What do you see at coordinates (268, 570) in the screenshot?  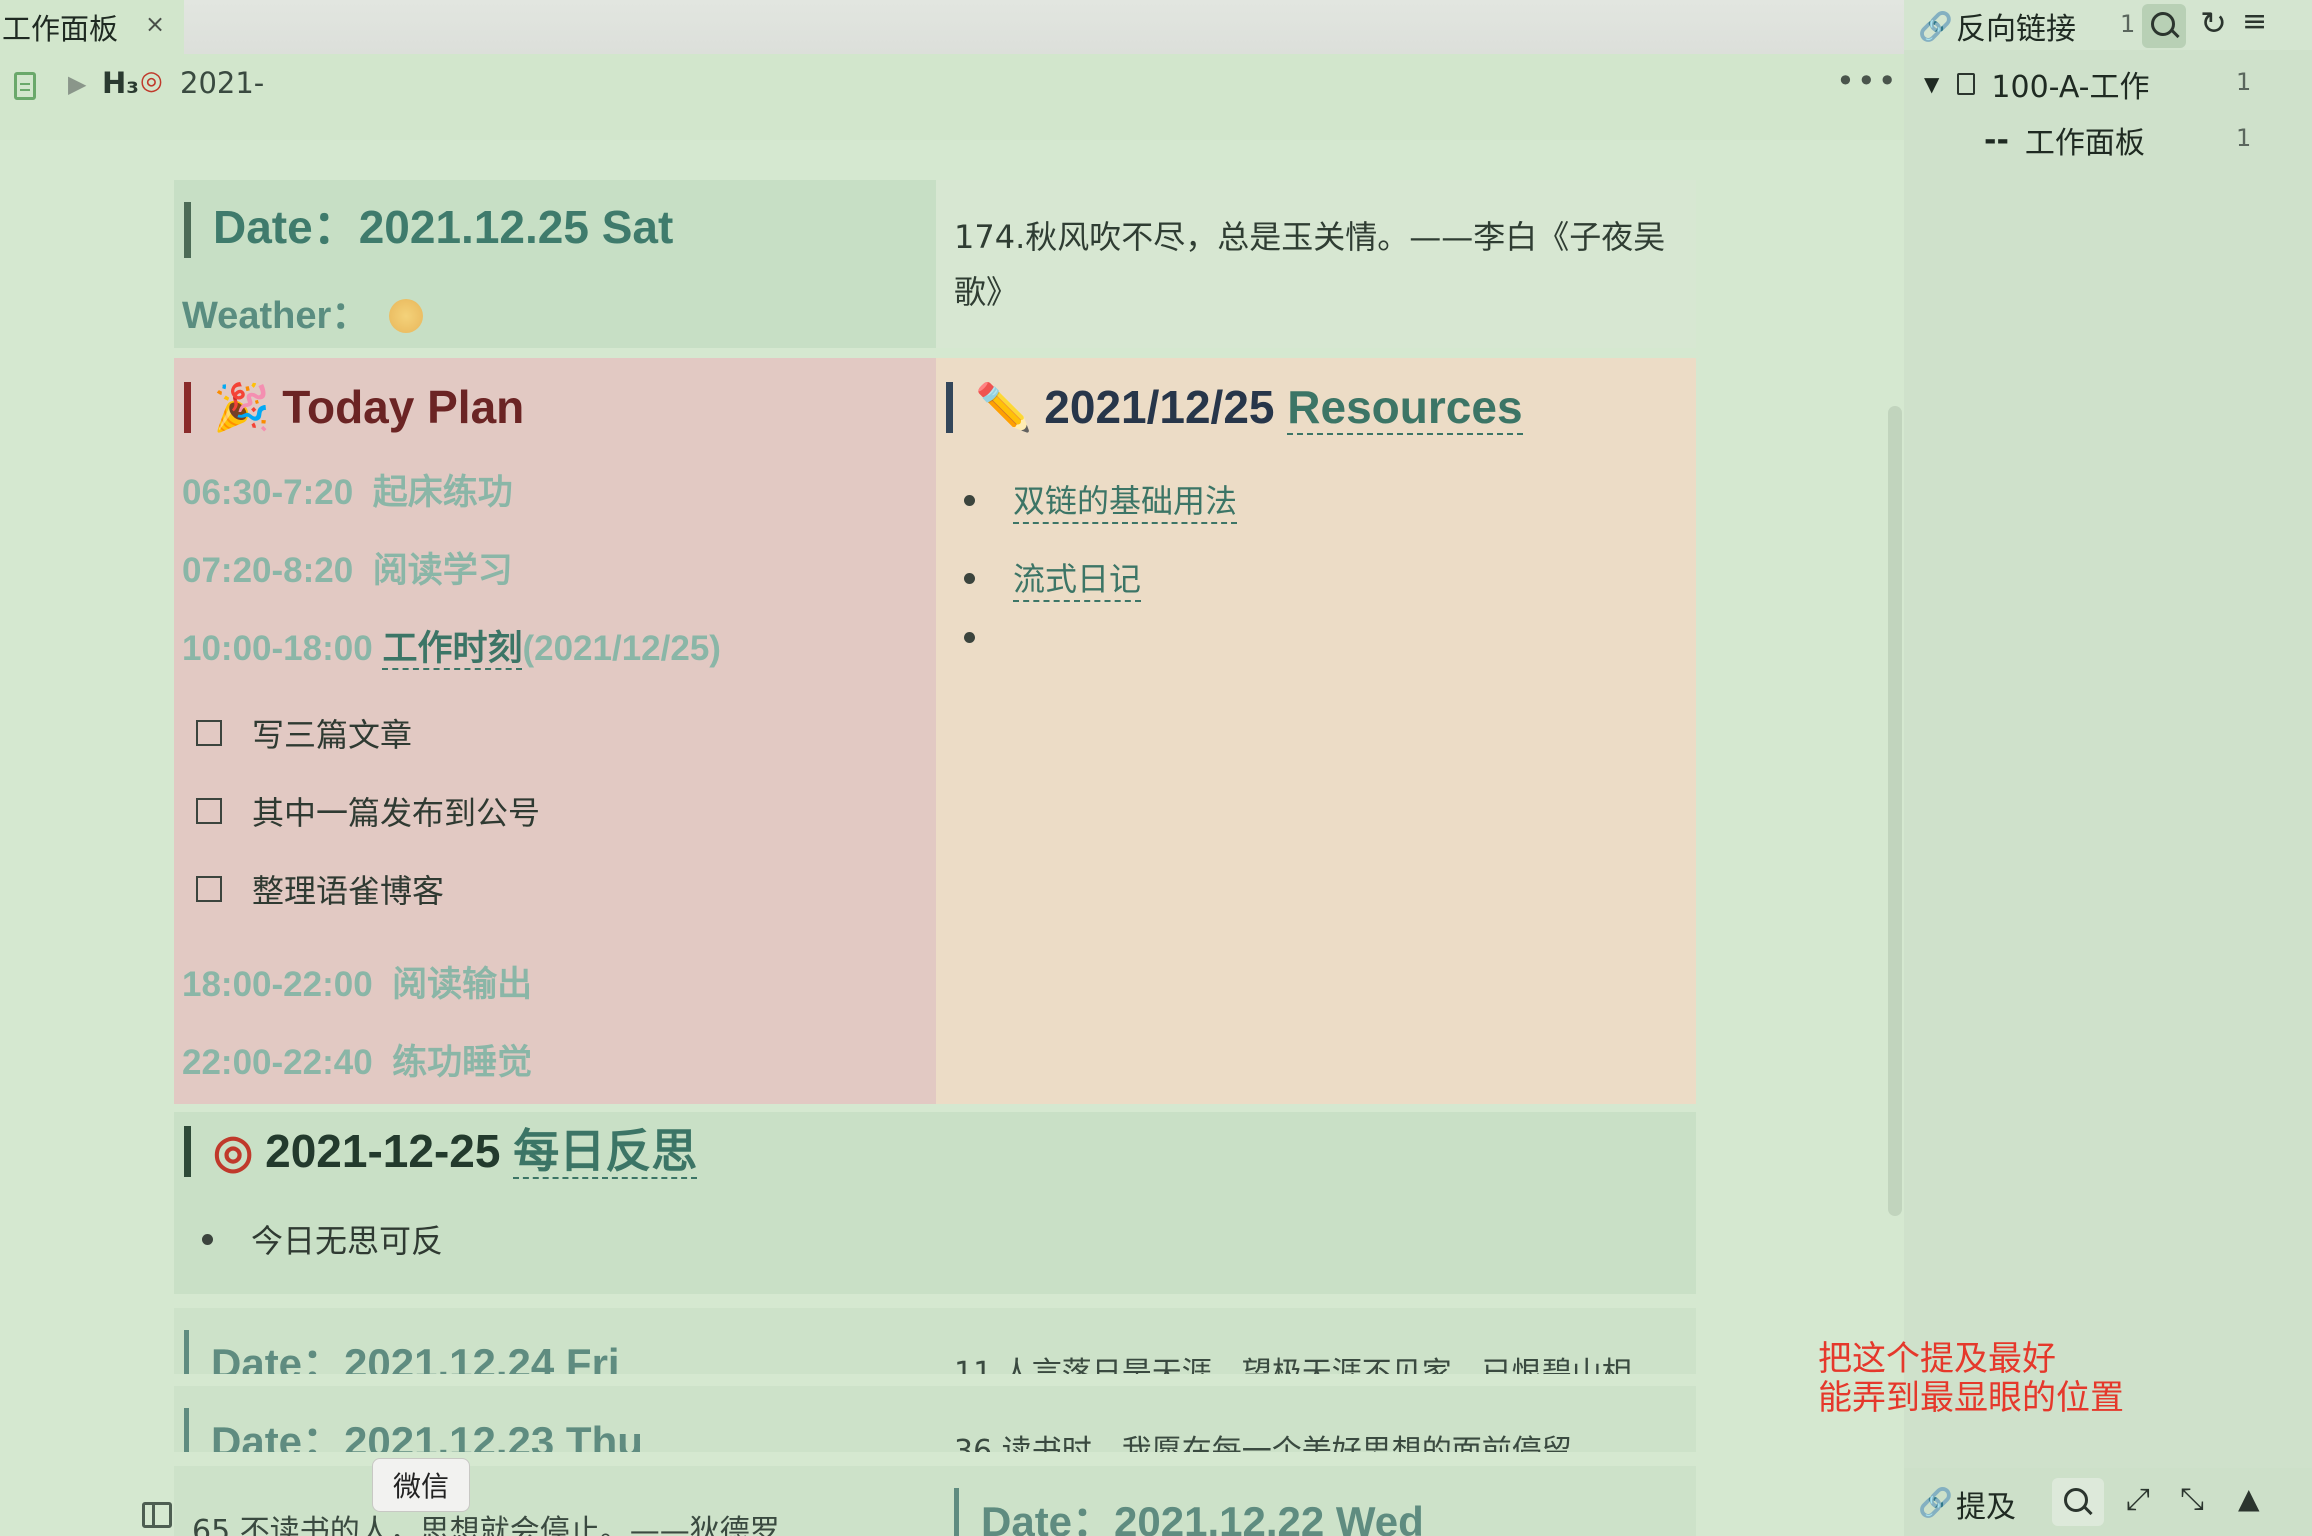 I see `schedule-time: 07:20-8:20` at bounding box center [268, 570].